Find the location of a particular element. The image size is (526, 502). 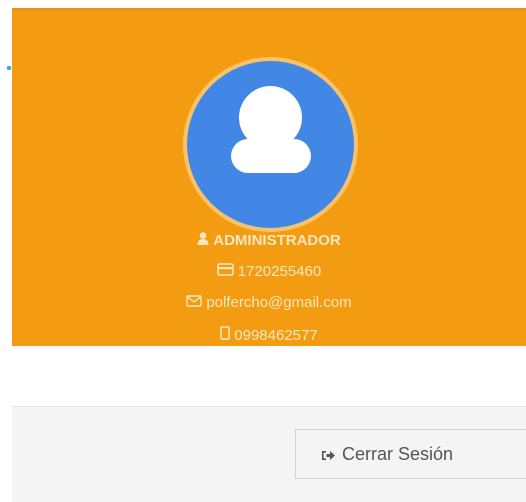

left-edge is located at coordinates (6, 250).